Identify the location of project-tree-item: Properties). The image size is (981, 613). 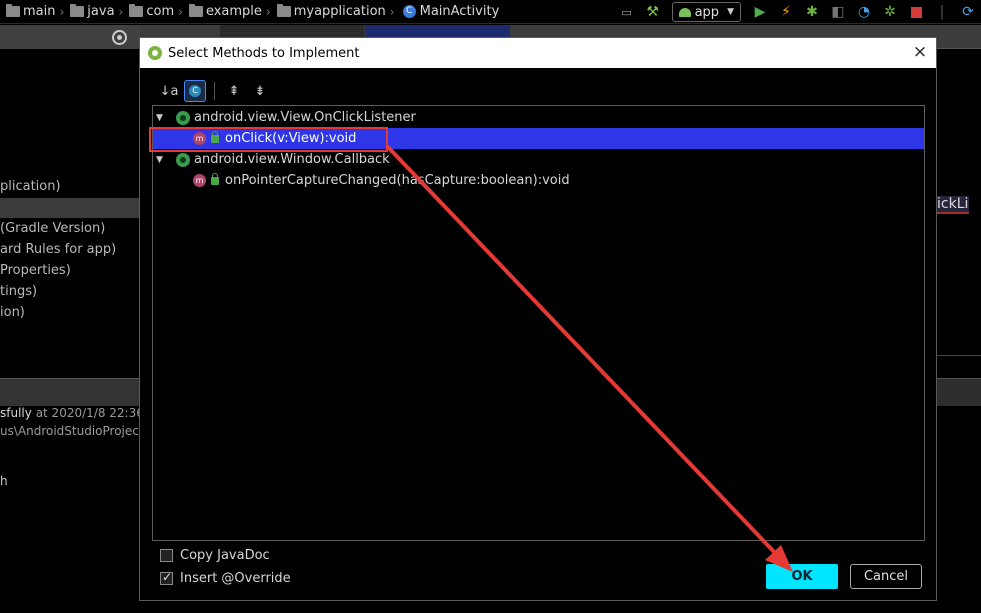
(35, 270).